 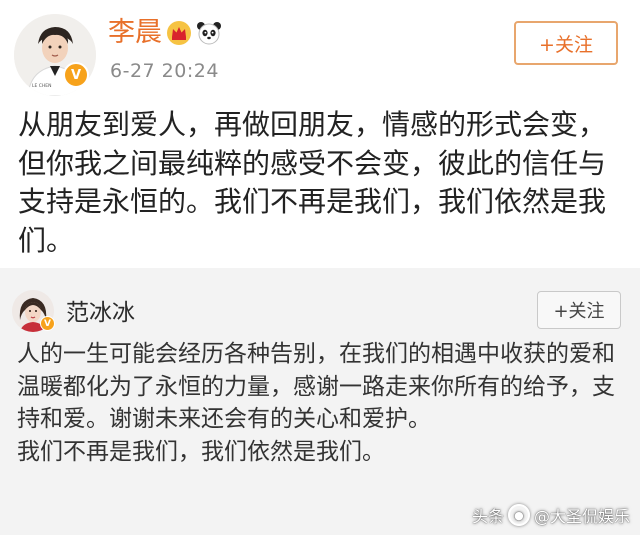 I want to click on watermark-account: @大圣侃娱乐, so click(x=581, y=516).